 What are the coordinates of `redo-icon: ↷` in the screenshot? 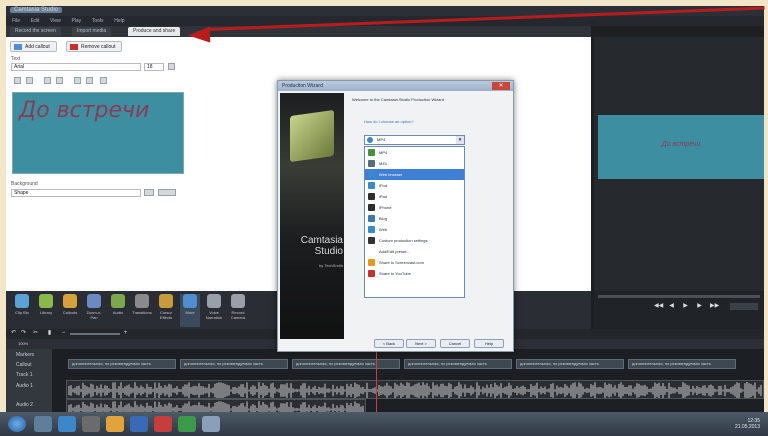 It's located at (23, 333).